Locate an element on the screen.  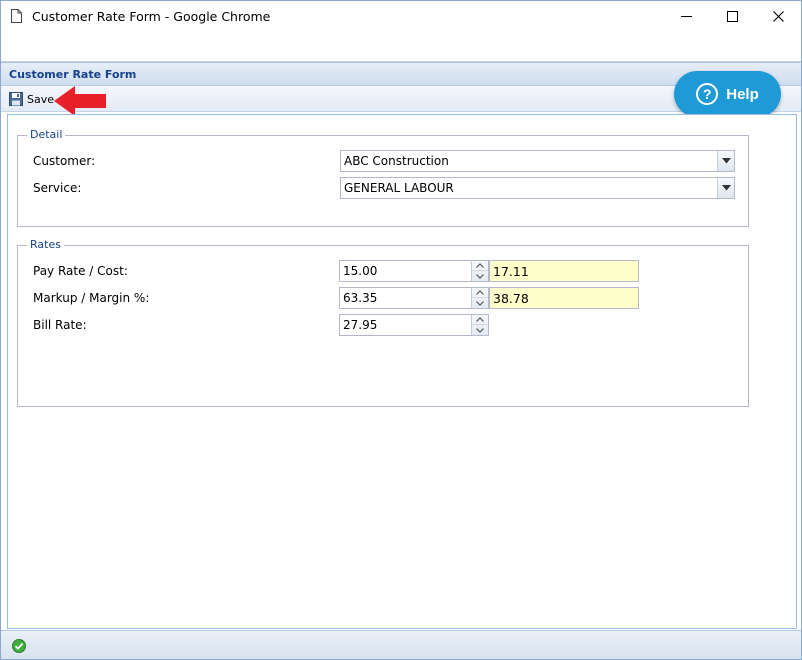
markup-calculated: 38.78 is located at coordinates (564, 298).